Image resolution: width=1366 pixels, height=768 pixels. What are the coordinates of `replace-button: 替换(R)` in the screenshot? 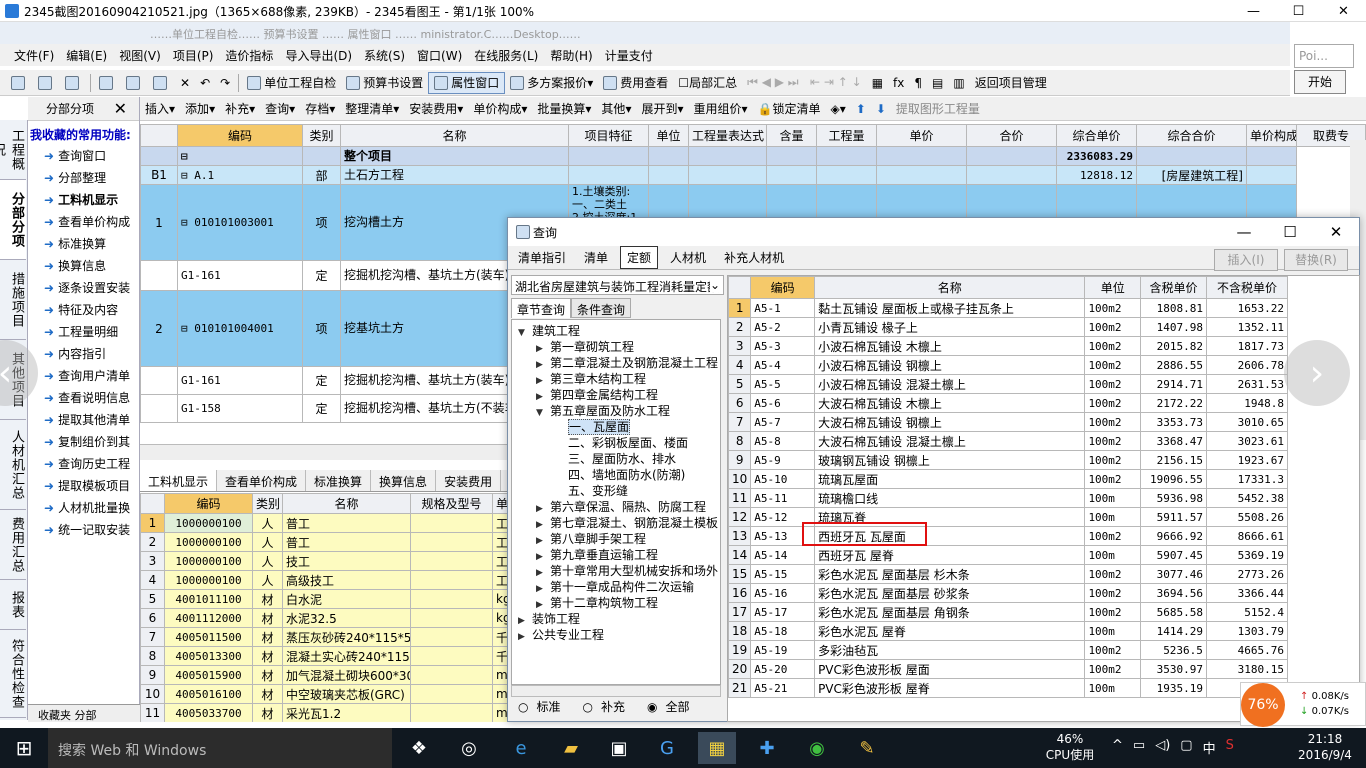 It's located at (1316, 260).